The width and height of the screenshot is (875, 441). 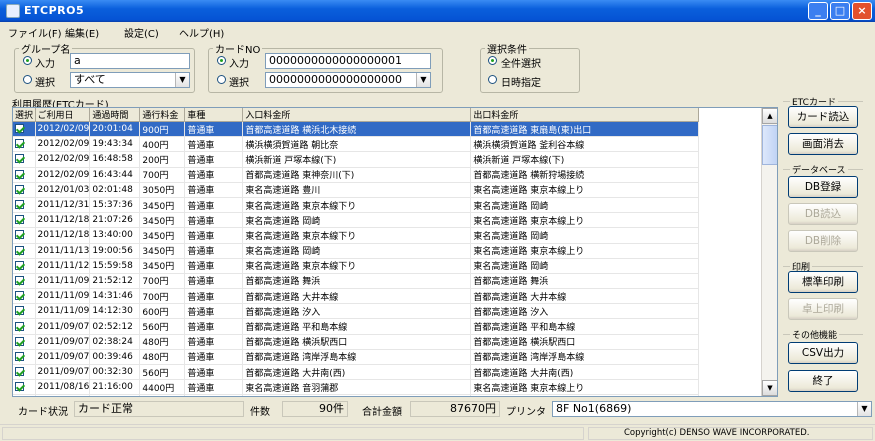 What do you see at coordinates (130, 80) in the screenshot?
I see `group-name-select: すべて ▼` at bounding box center [130, 80].